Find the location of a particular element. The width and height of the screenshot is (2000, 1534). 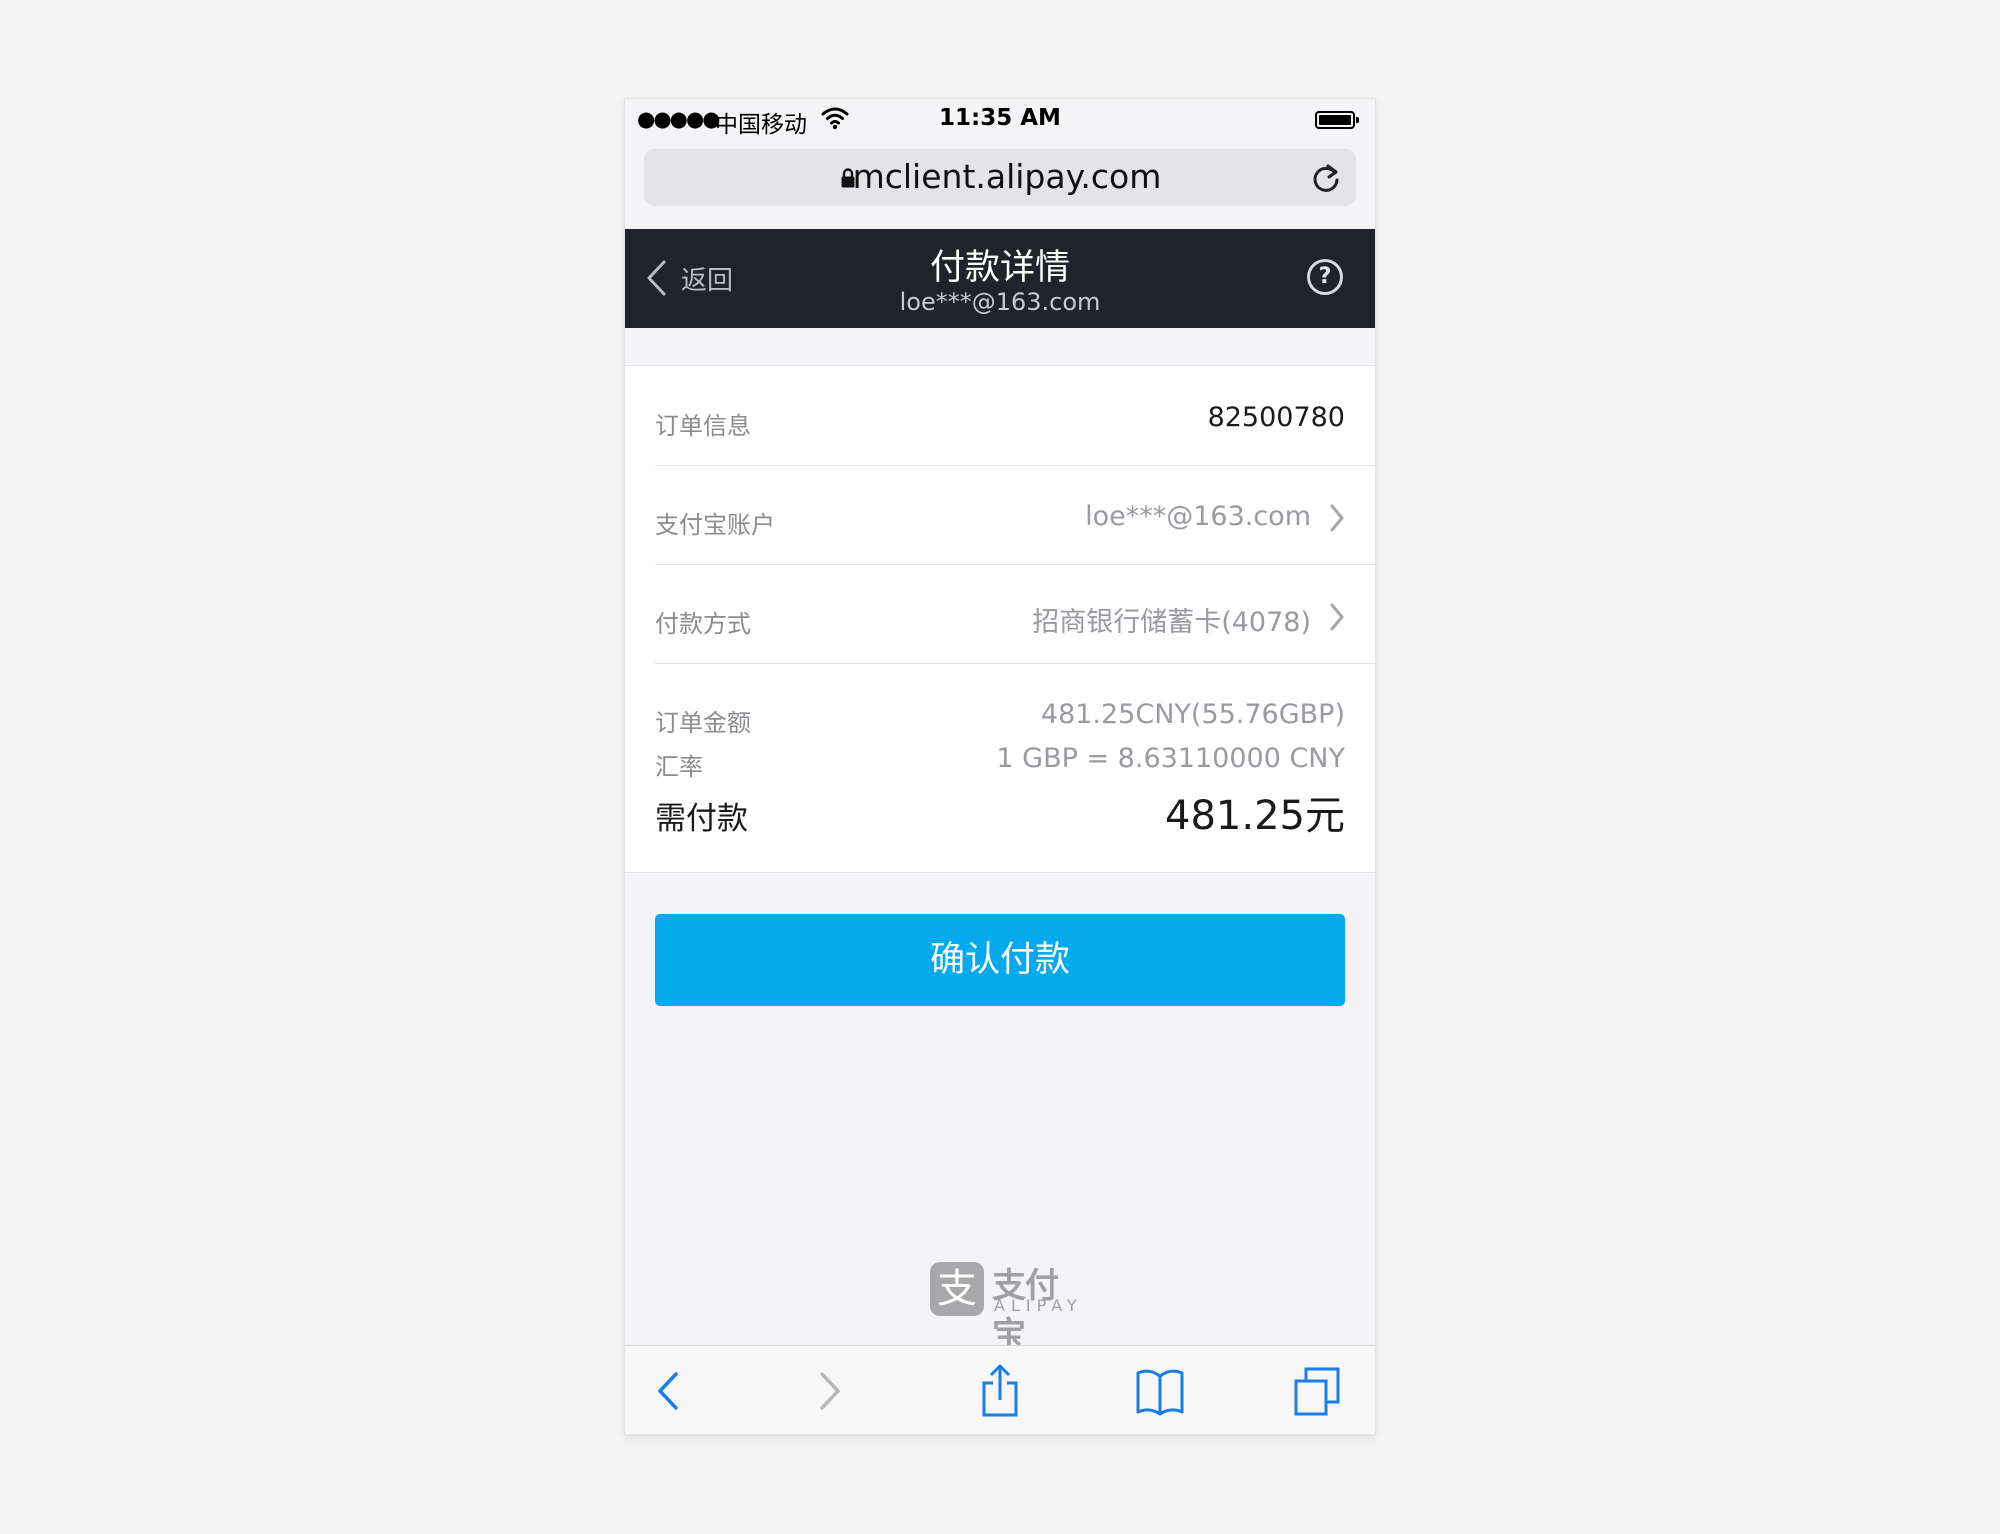

total-due-value: 481.25元 is located at coordinates (1255, 816).